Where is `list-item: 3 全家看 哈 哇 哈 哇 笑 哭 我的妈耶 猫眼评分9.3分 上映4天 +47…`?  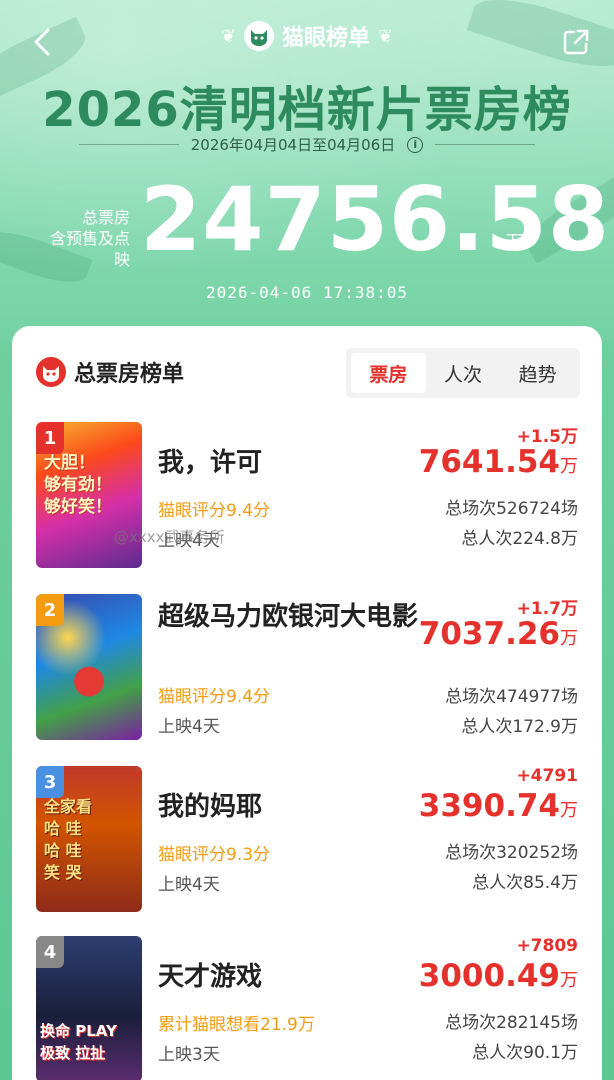
list-item: 3 全家看 哈 哇 哈 哇 笑 哭 我的妈耶 猫眼评分9.3分 上映4天 +47… is located at coordinates (307, 841).